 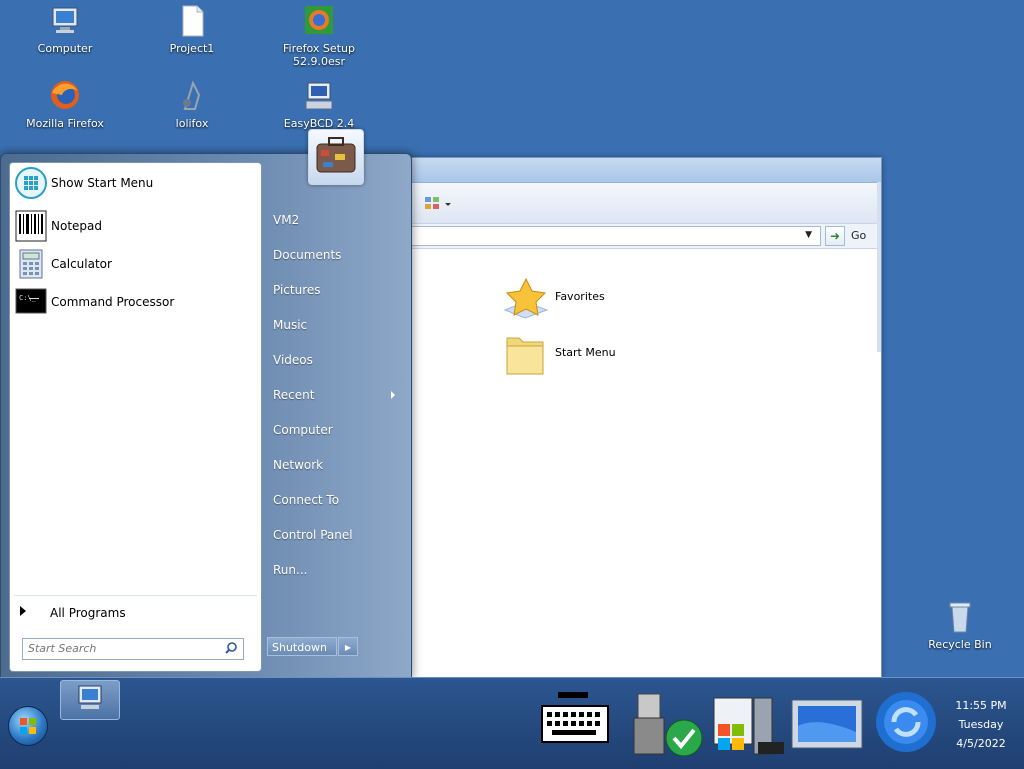 What do you see at coordinates (827, 721) in the screenshot?
I see `display-icon` at bounding box center [827, 721].